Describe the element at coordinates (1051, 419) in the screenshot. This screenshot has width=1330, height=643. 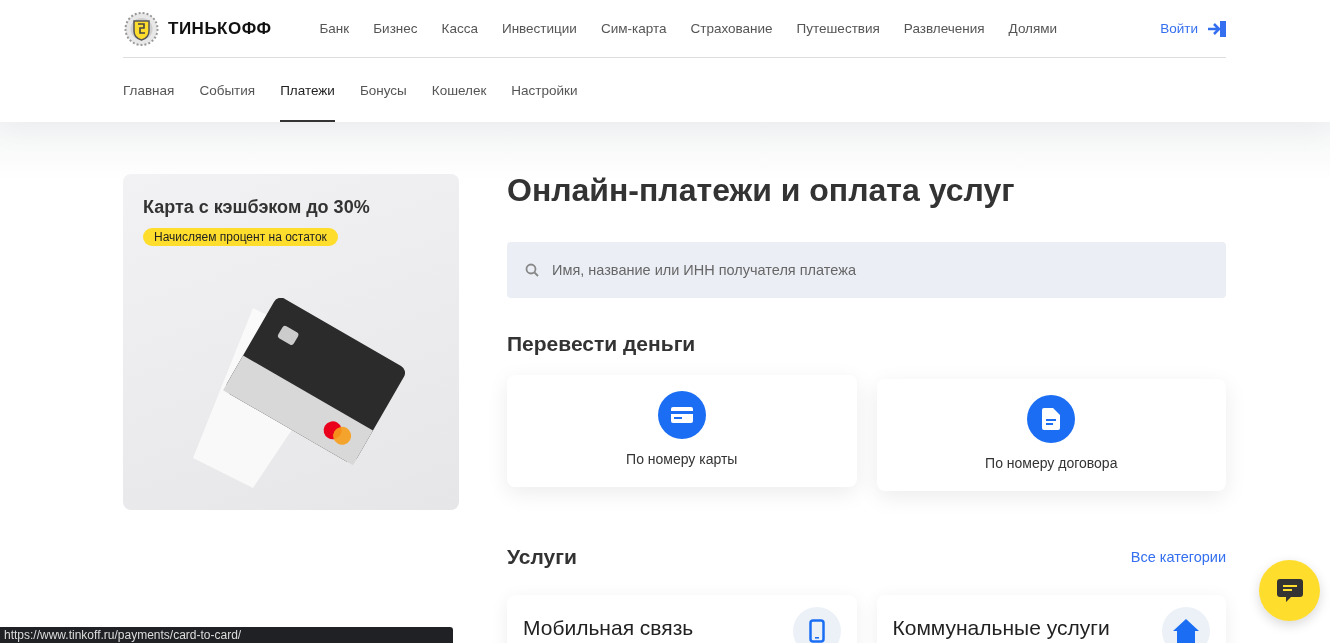
I see `document-icon` at that location.